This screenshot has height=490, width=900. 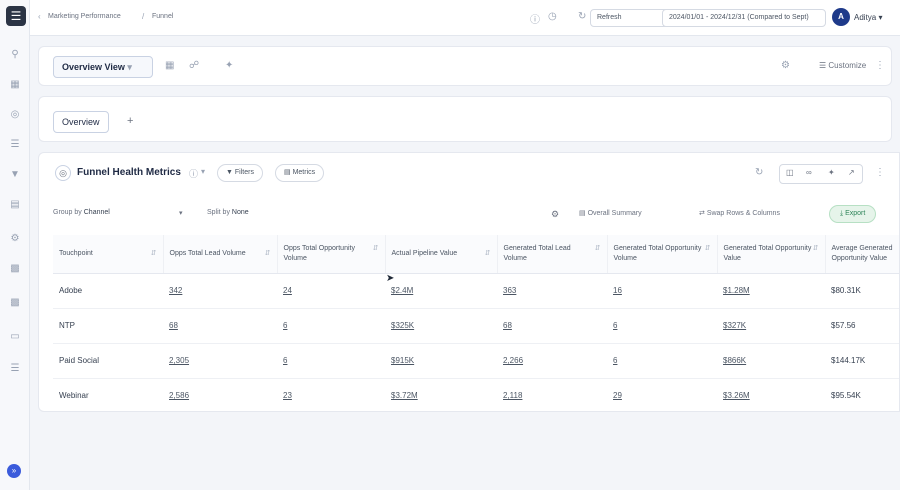 What do you see at coordinates (15, 303) in the screenshot?
I see `document-icon: ▩` at bounding box center [15, 303].